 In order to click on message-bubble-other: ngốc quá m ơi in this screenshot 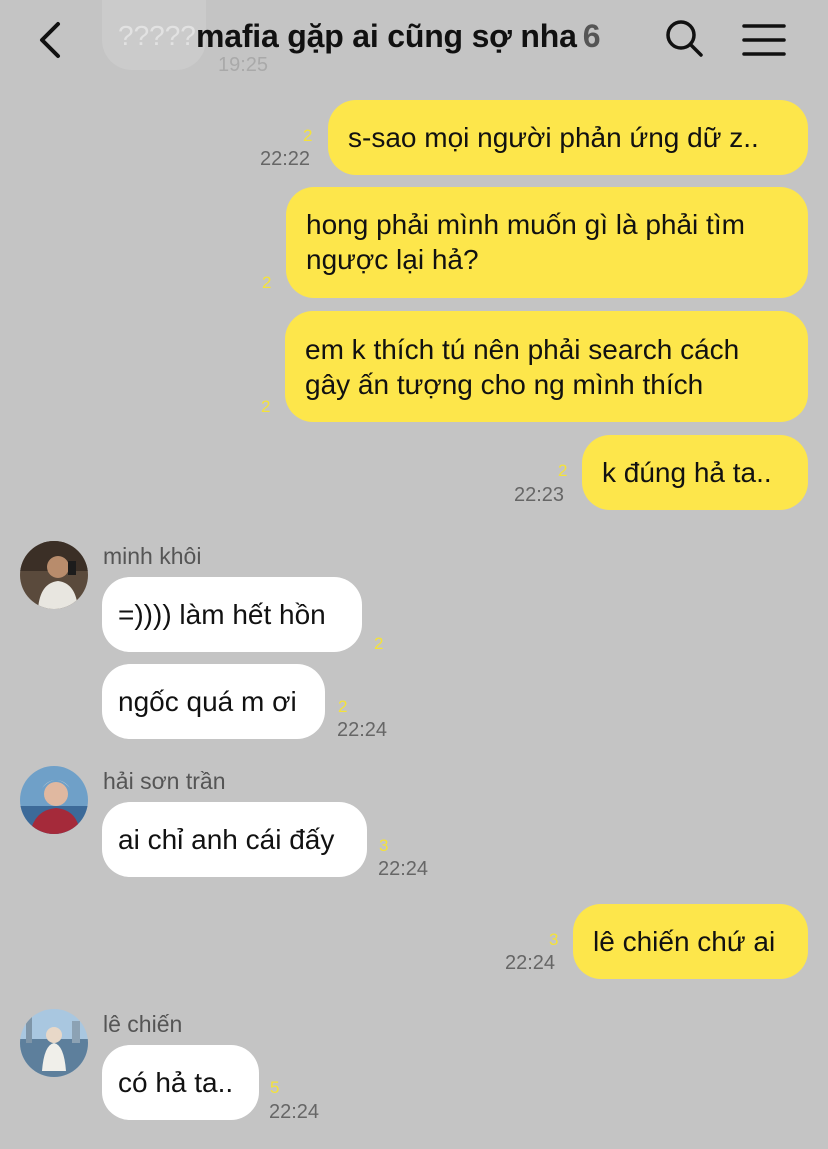, I will do `click(213, 701)`.